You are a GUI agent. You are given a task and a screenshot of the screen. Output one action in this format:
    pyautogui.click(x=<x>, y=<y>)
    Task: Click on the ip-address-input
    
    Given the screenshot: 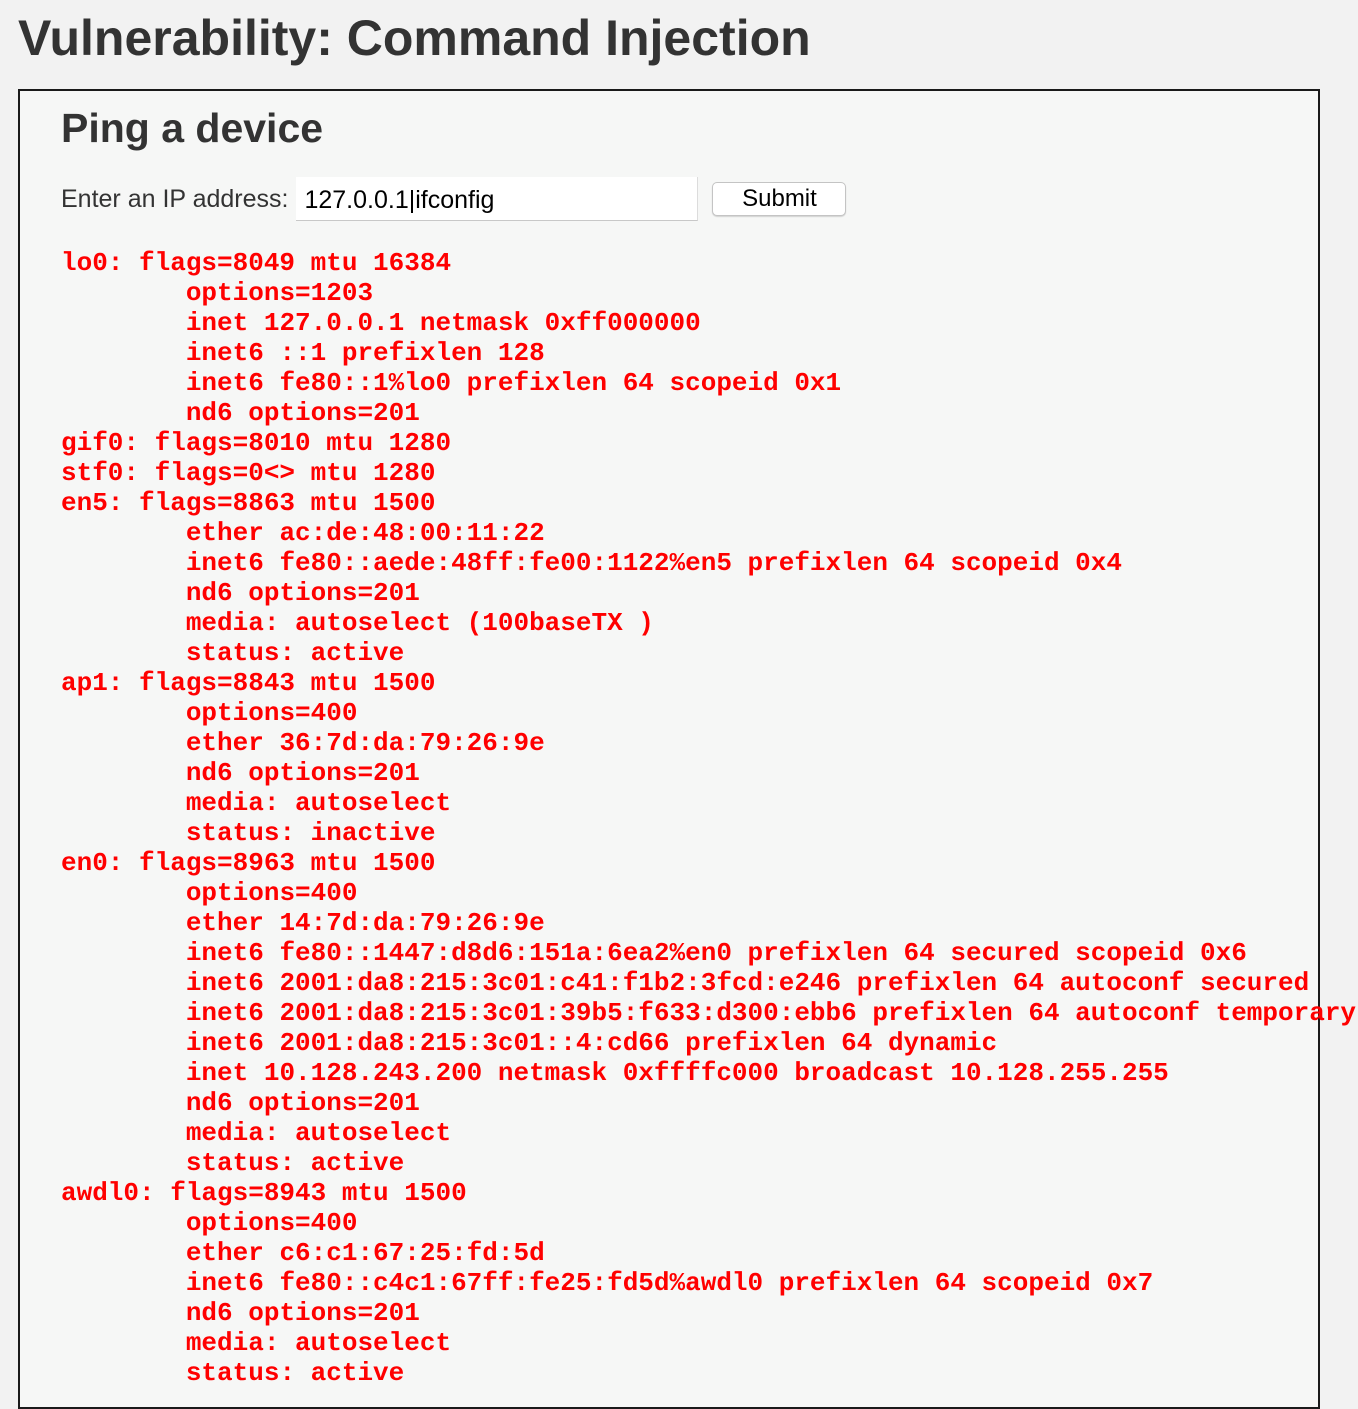 What is the action you would take?
    pyautogui.click(x=497, y=199)
    